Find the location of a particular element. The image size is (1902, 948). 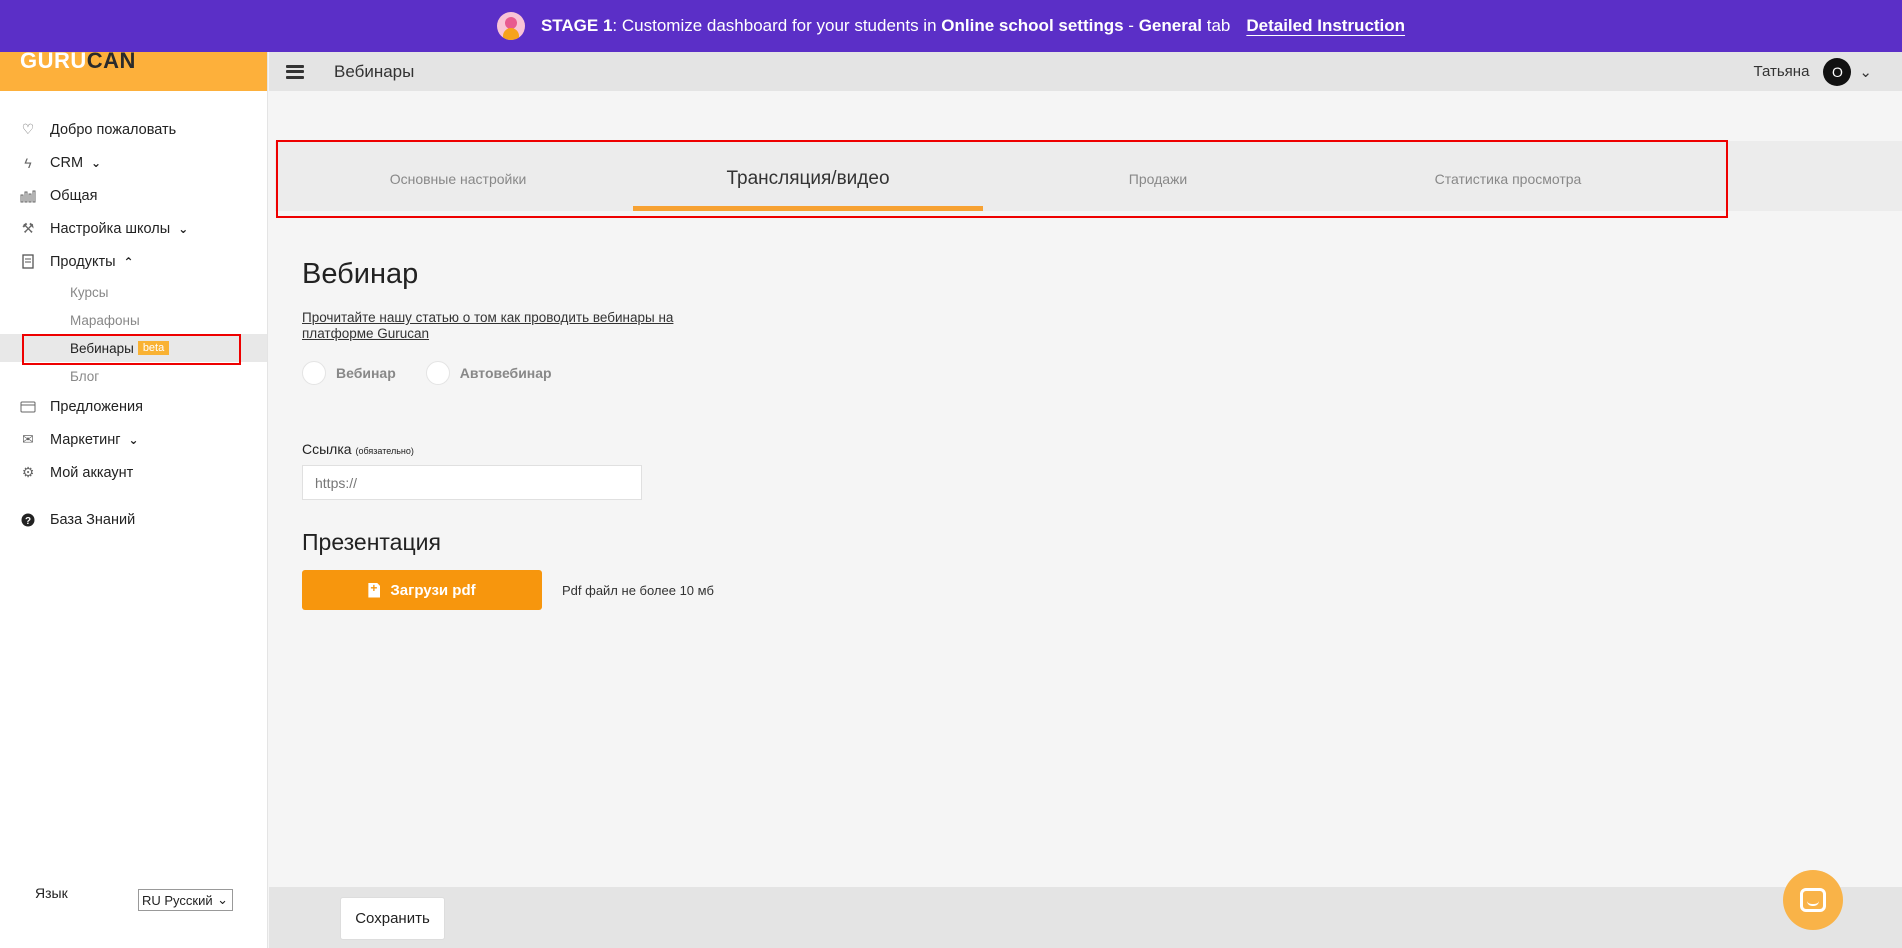

sidebar-item-school-settings: ⚒ Настройка школы ⌄ is located at coordinates (133, 228).